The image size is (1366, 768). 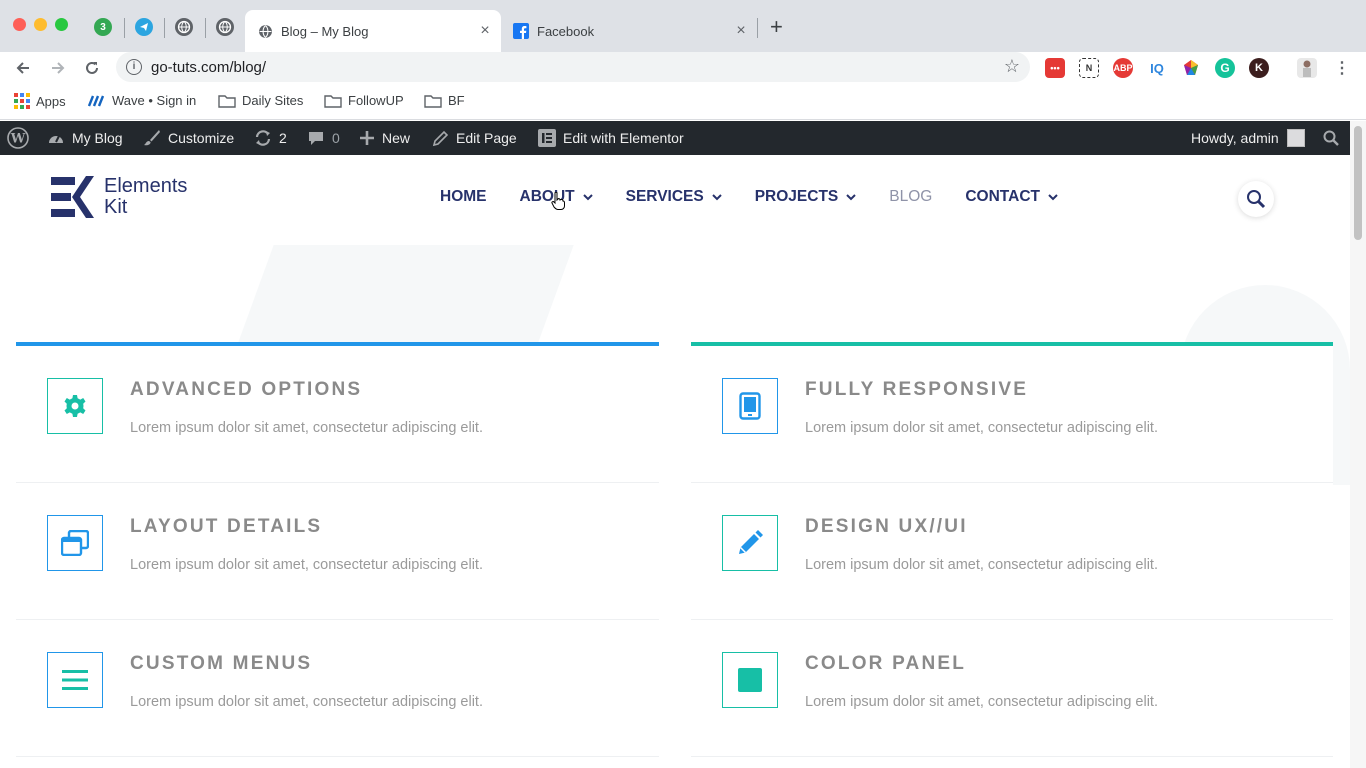 I want to click on color-extension-icon, so click(x=1191, y=68).